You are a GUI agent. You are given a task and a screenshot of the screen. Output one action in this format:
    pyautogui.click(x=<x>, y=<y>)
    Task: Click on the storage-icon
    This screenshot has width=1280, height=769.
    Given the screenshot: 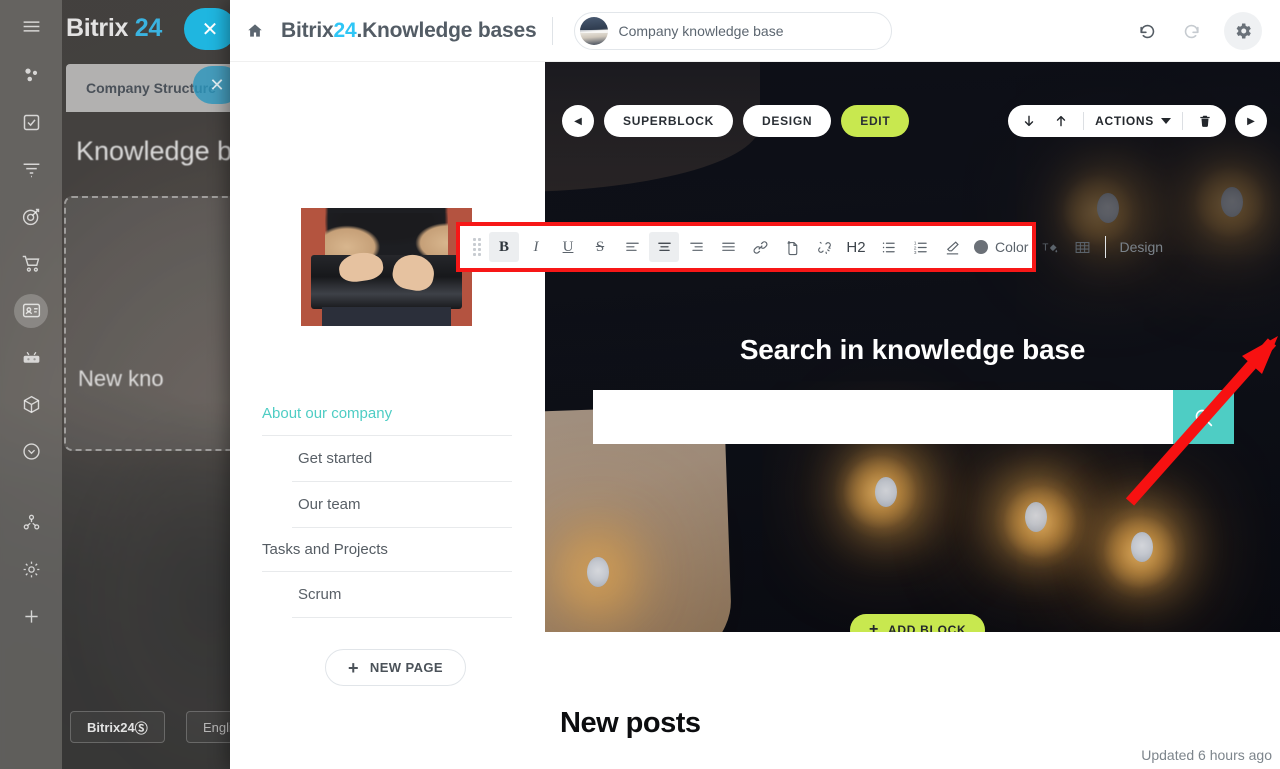 What is the action you would take?
    pyautogui.click(x=31, y=404)
    